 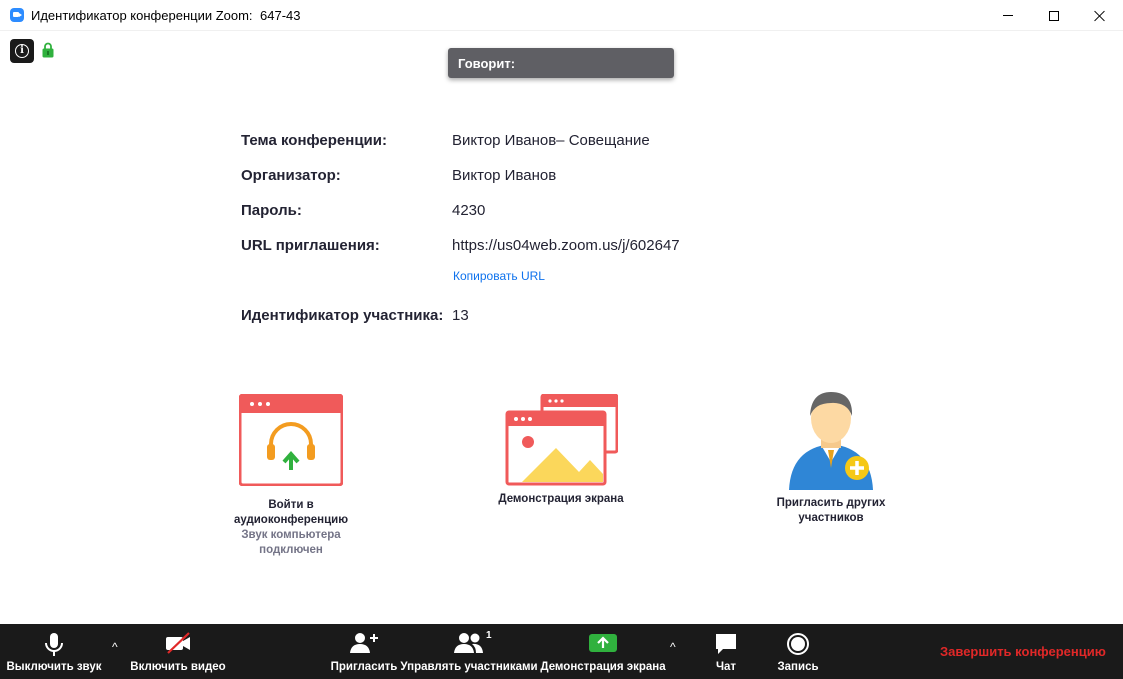 I want to click on invite-label-1: Пригласить других, so click(x=831, y=503).